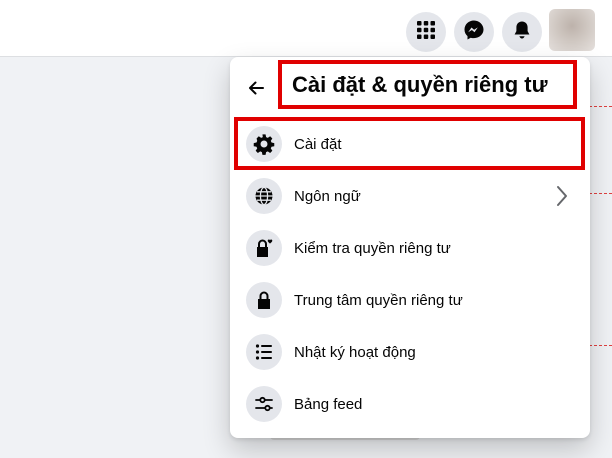 The width and height of the screenshot is (612, 458). Describe the element at coordinates (264, 144) in the screenshot. I see `gear-icon` at that location.